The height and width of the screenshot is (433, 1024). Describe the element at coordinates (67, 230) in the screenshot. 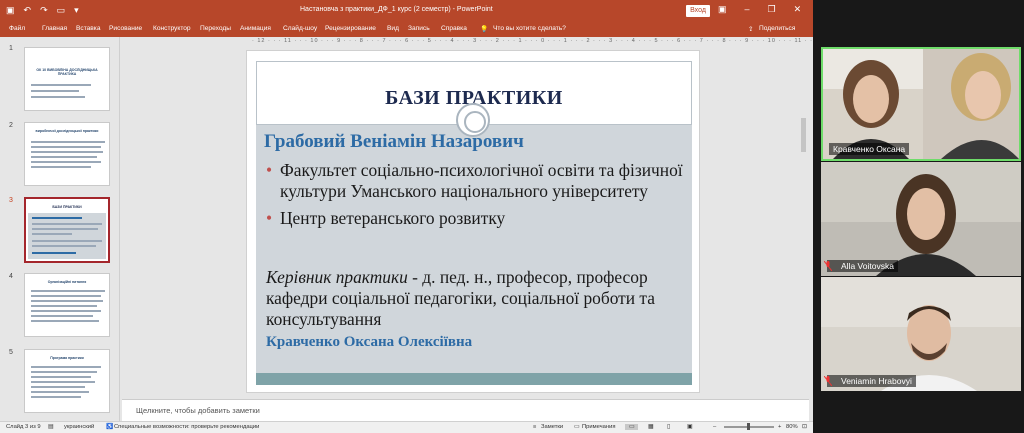

I see `slide-thumbnail-3: БАЗИ ПРАКТИКИ` at that location.